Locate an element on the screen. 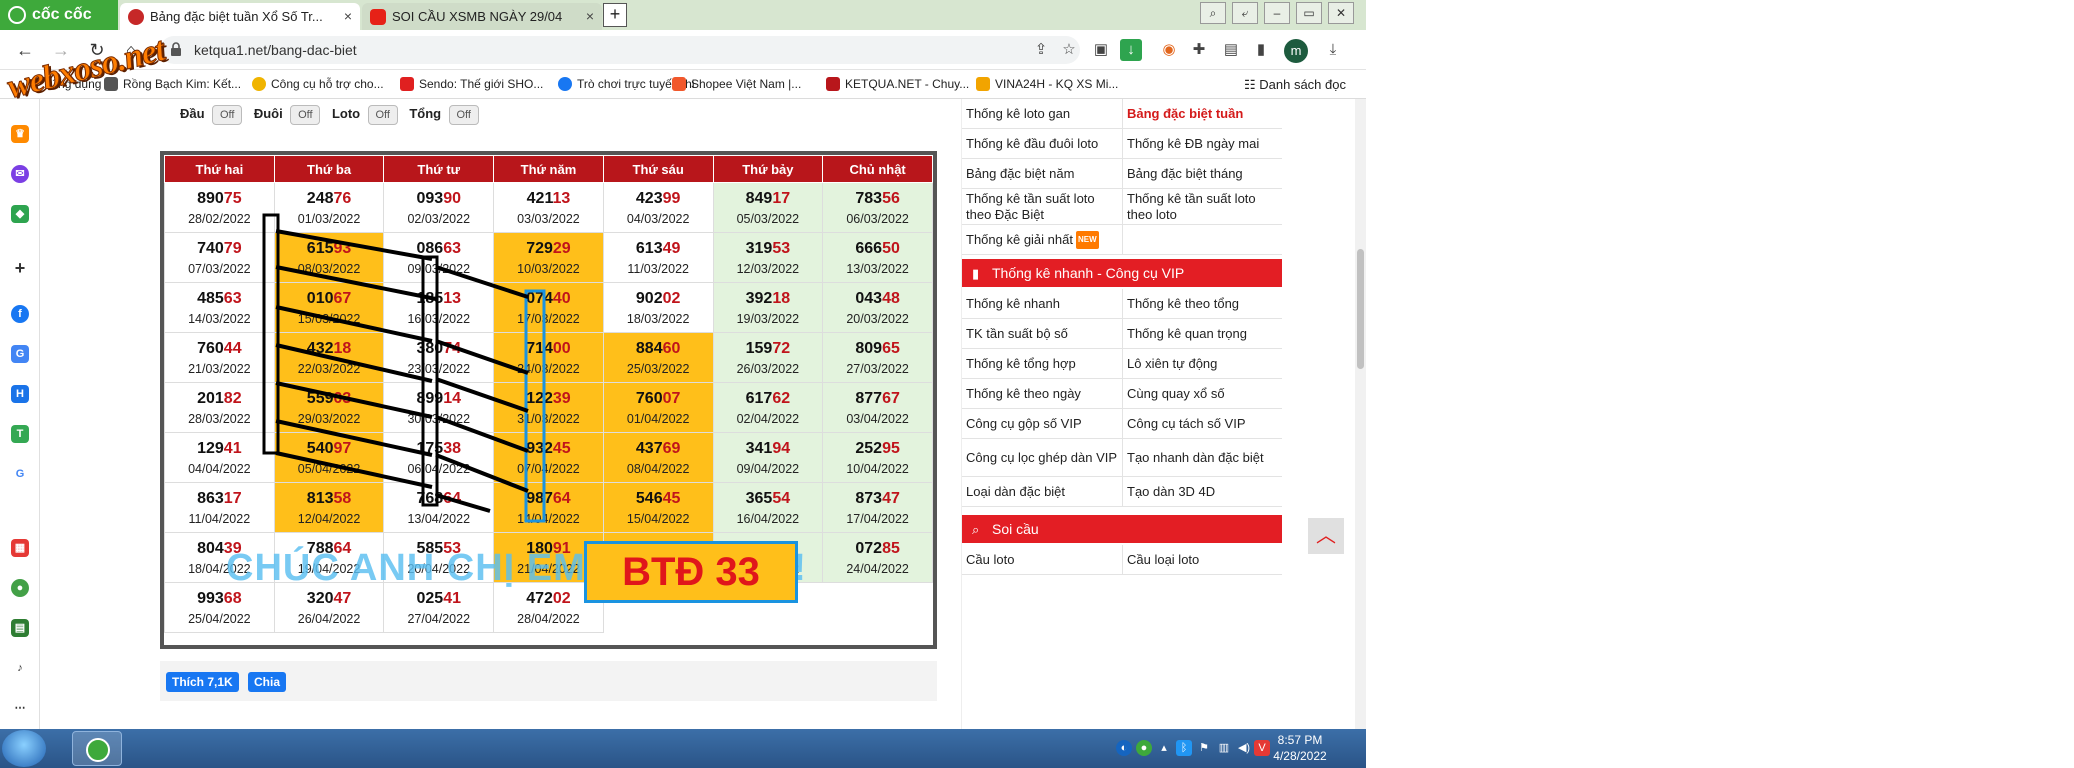  more-icon: ⋯ is located at coordinates (20, 708).